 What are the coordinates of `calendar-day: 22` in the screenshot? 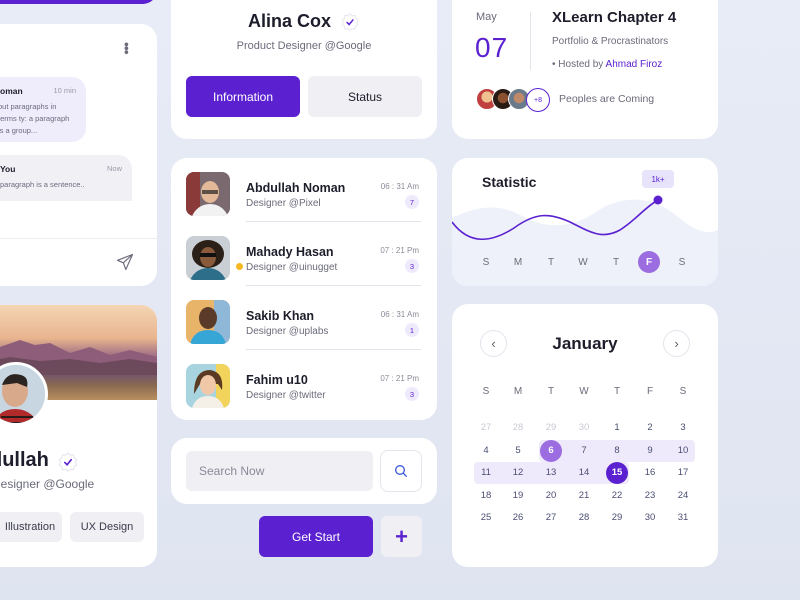 It's located at (617, 496).